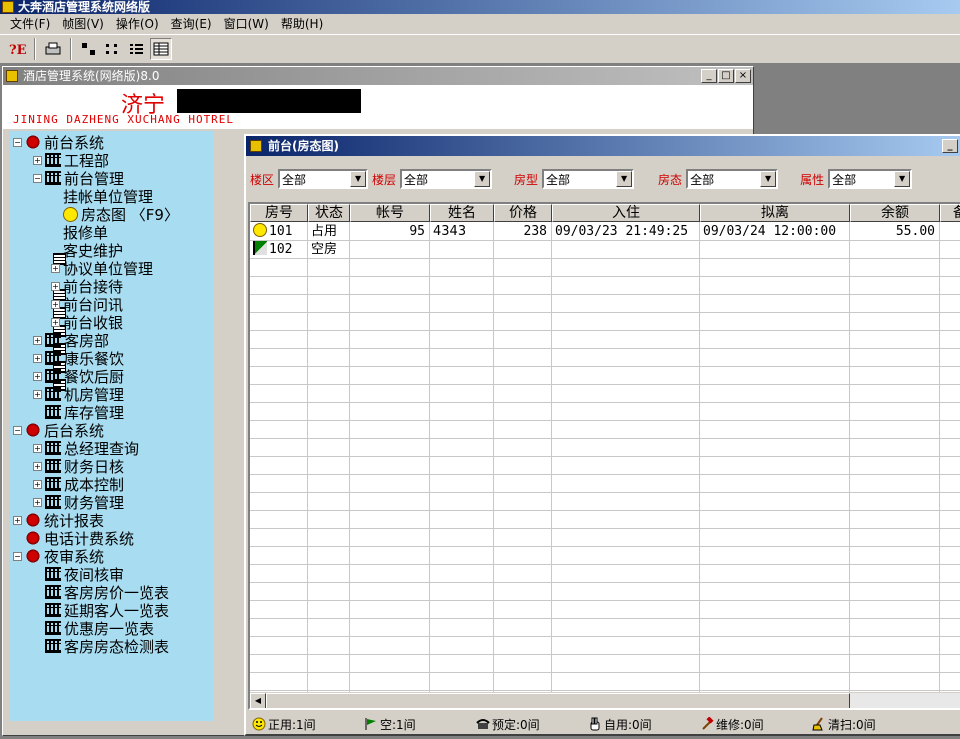 The width and height of the screenshot is (960, 739). Describe the element at coordinates (950, 213) in the screenshot. I see `column-header: 备` at that location.